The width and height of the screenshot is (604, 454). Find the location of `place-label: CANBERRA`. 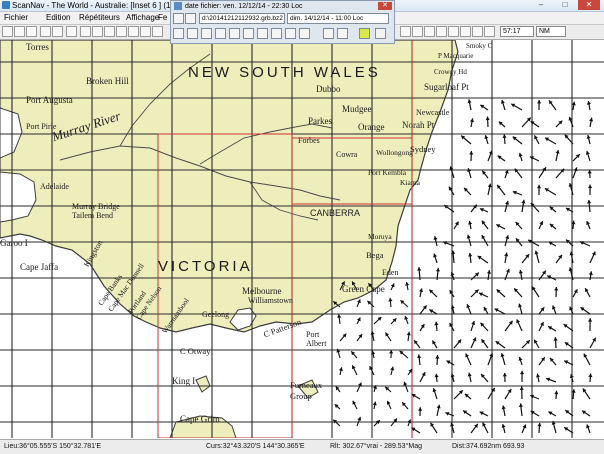

place-label: CANBERRA is located at coordinates (335, 213).